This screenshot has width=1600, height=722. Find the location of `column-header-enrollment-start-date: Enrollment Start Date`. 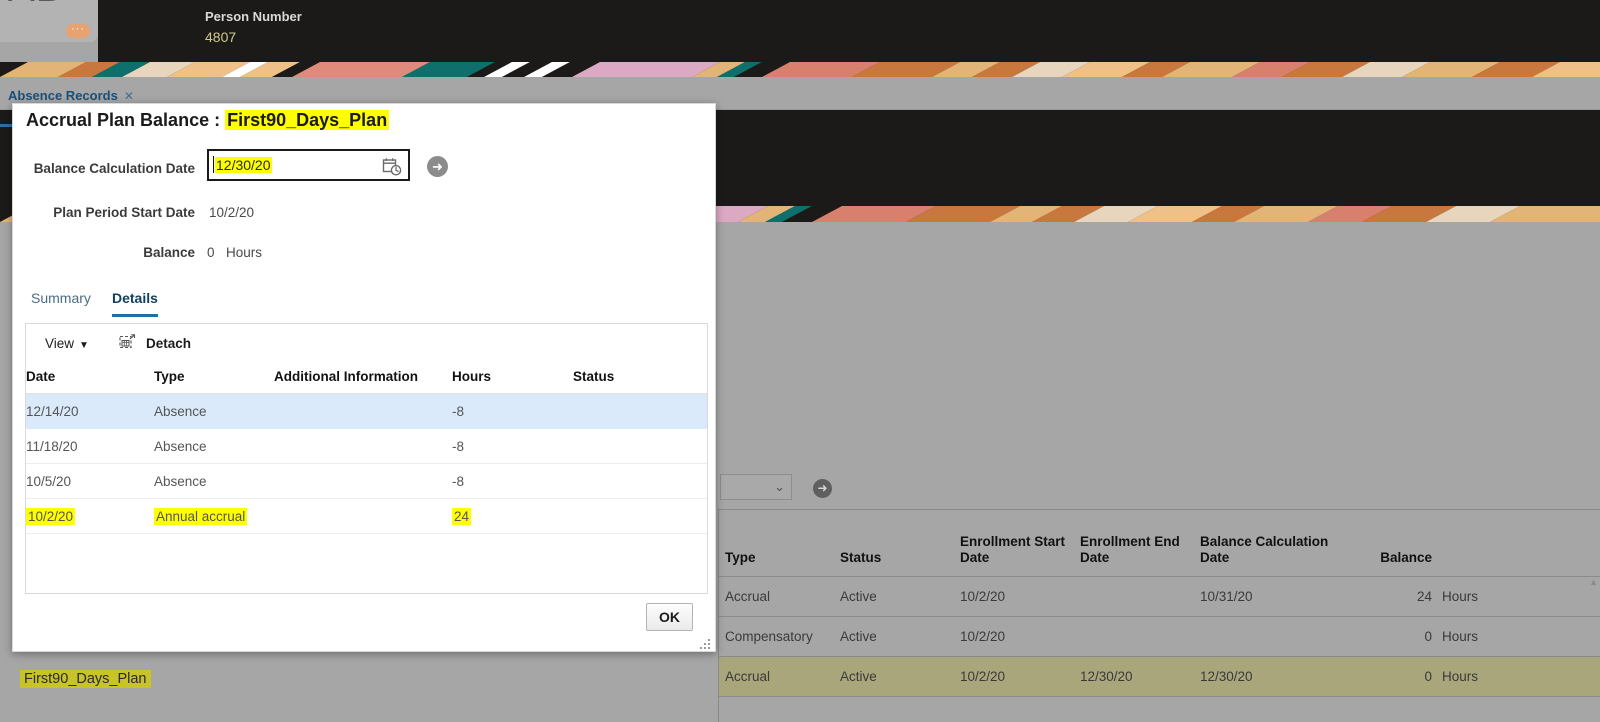

column-header-enrollment-start-date: Enrollment Start Date is located at coordinates (1014, 543).